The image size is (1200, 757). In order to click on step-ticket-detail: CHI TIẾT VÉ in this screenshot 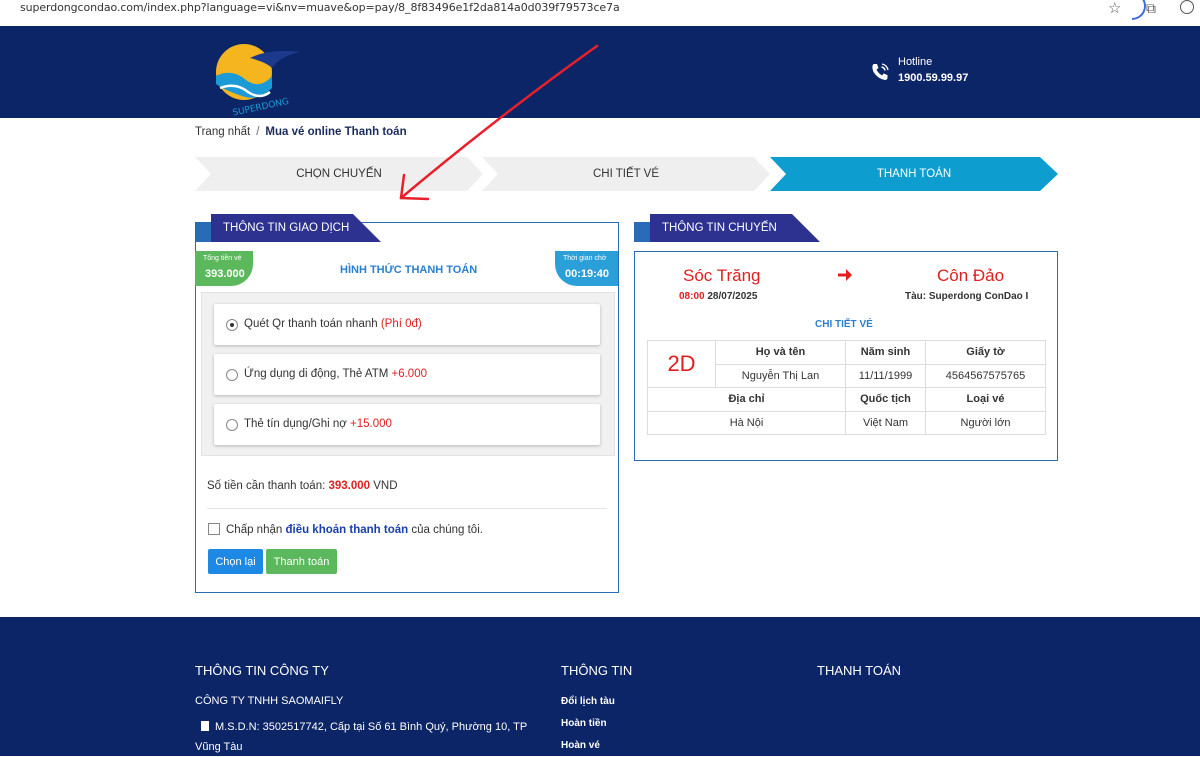, I will do `click(626, 174)`.